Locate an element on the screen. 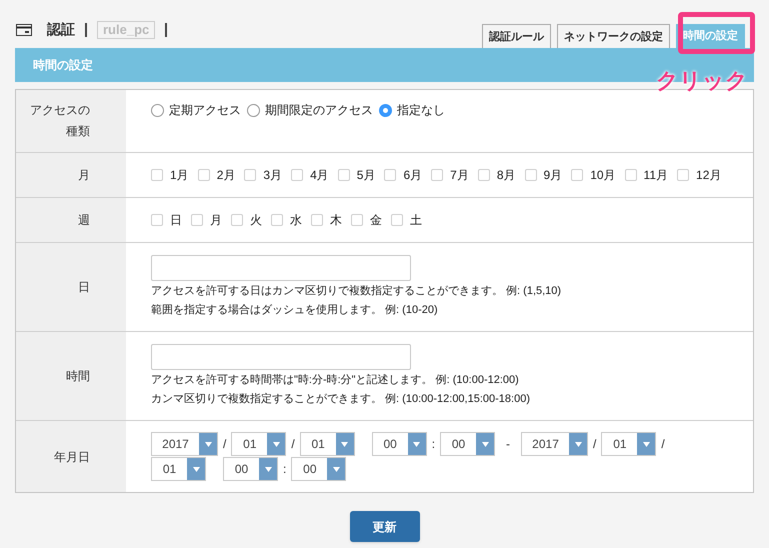  tab: 認証ルール is located at coordinates (516, 36).